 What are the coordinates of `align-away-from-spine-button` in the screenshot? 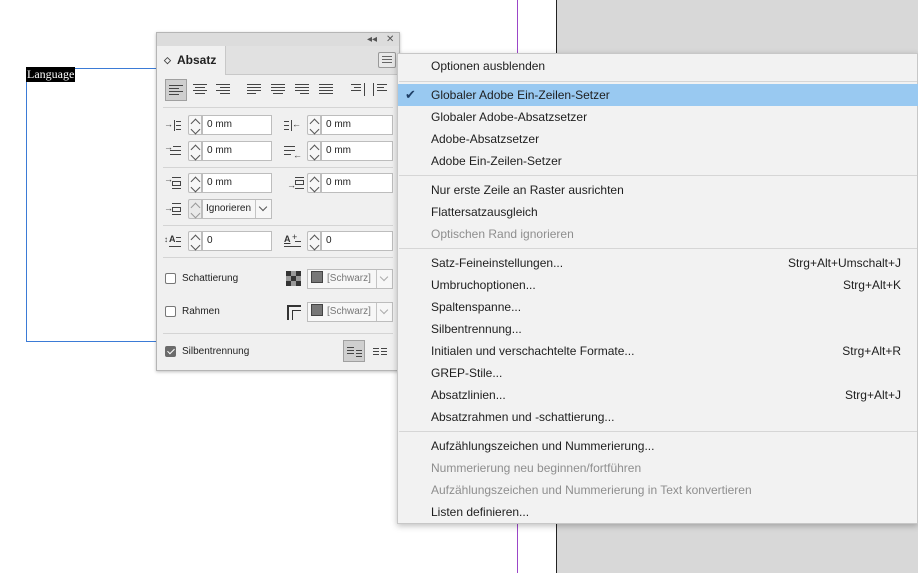 It's located at (381, 90).